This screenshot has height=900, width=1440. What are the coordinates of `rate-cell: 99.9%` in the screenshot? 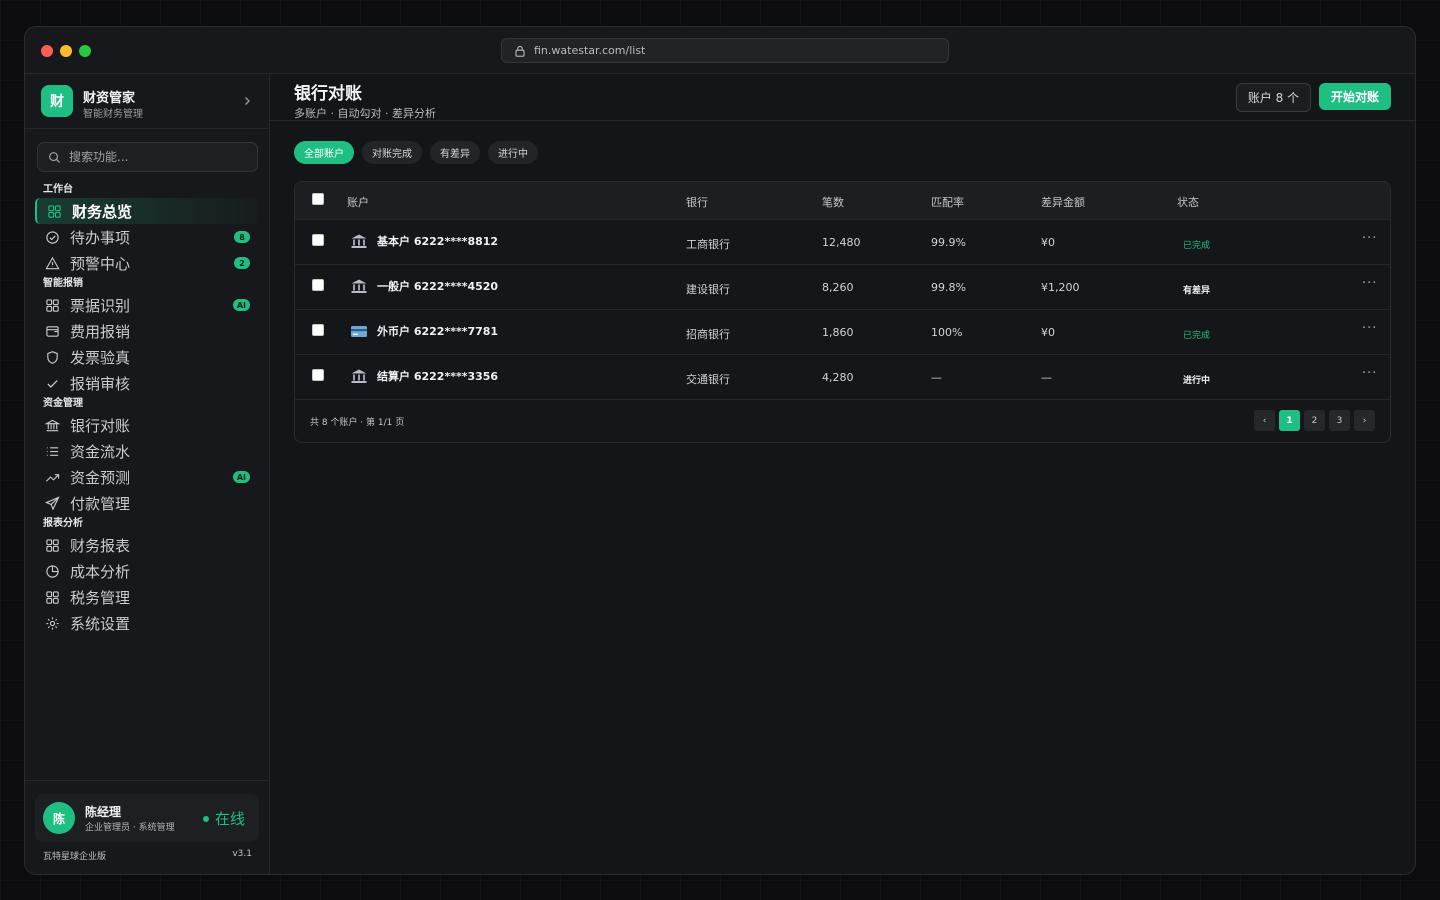 It's located at (948, 242).